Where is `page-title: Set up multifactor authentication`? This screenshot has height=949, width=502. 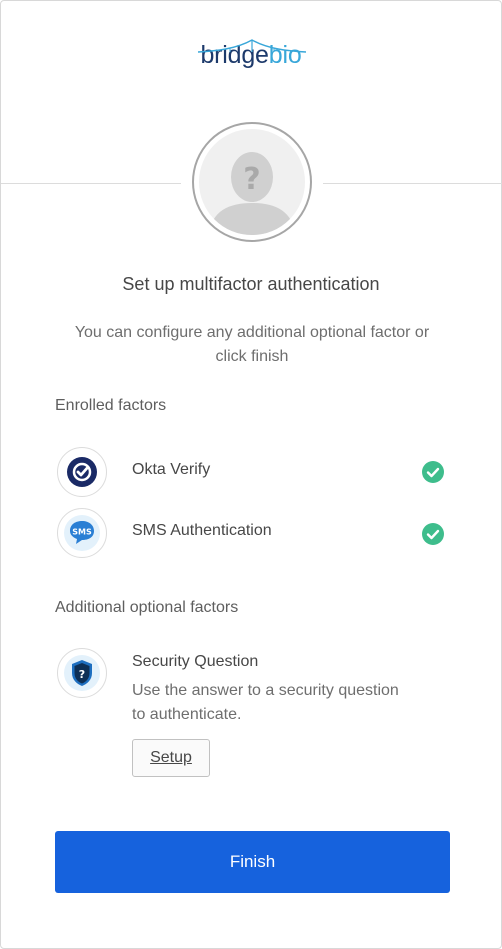
page-title: Set up multifactor authentication is located at coordinates (251, 284).